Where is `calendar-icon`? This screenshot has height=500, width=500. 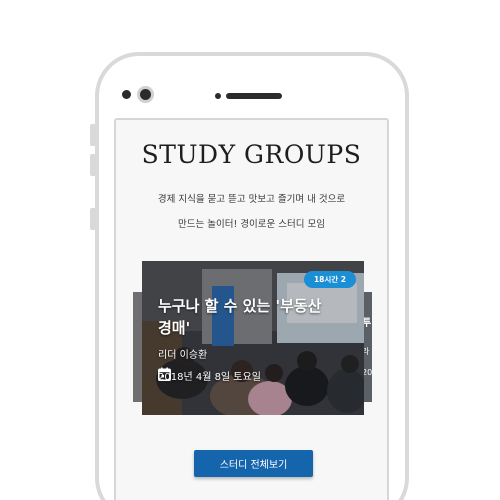
calendar-icon is located at coordinates (164, 374).